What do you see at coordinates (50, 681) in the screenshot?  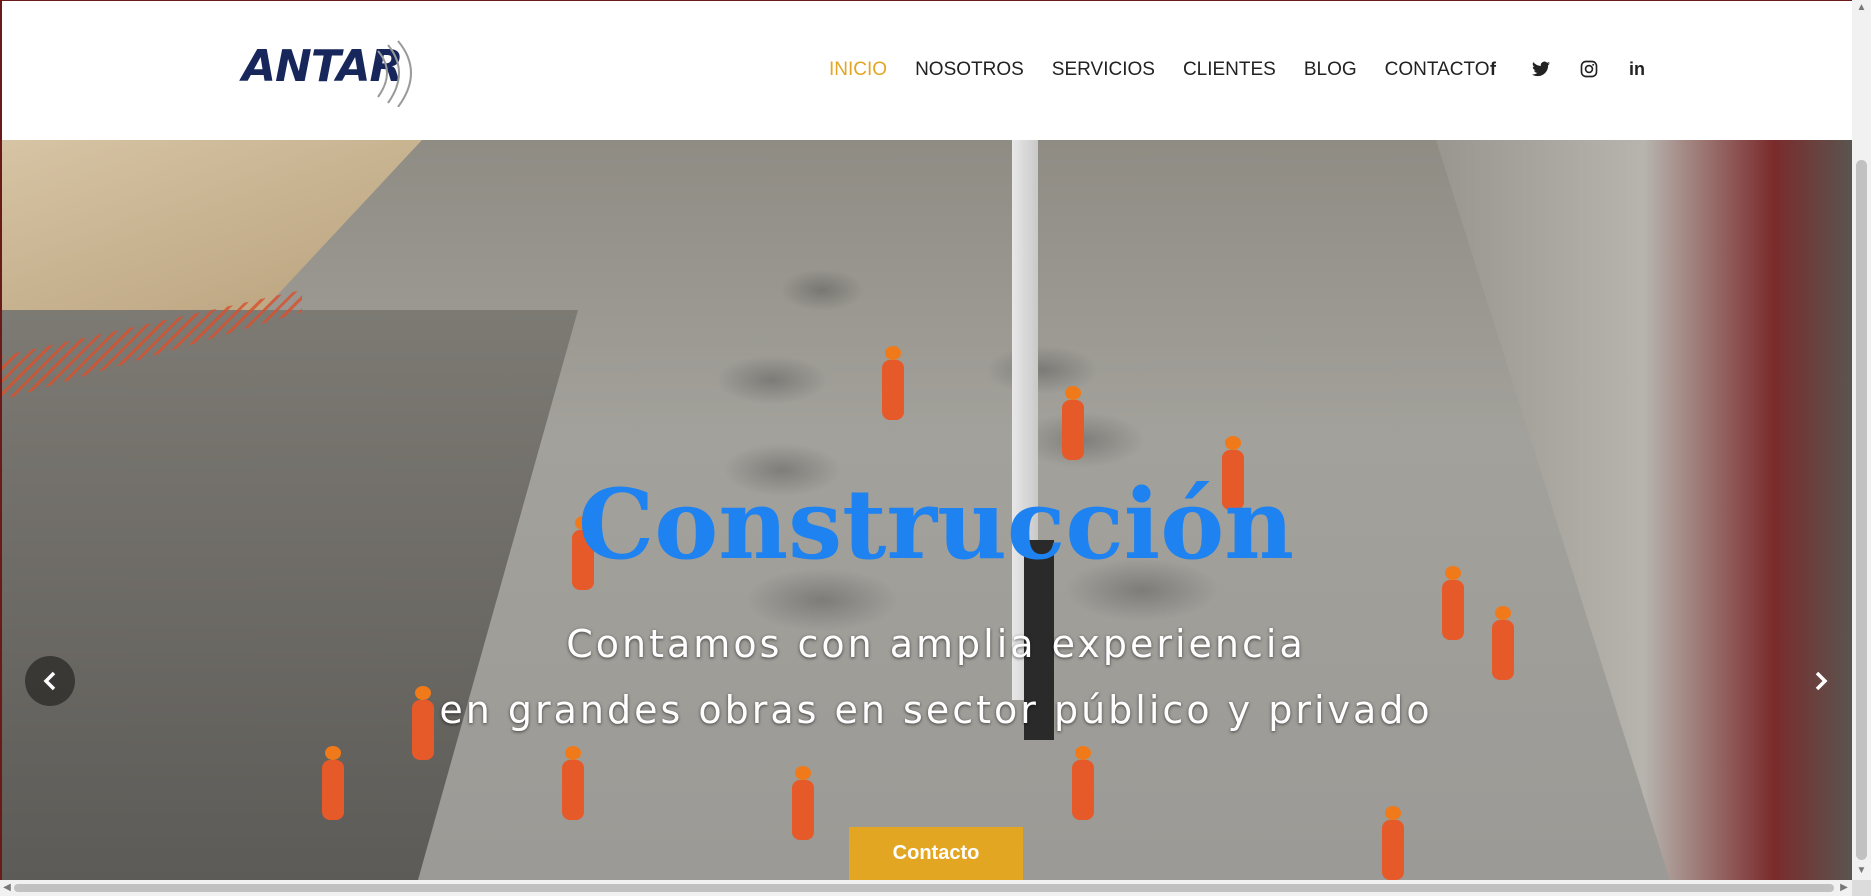 I see `slider-prev-icon` at bounding box center [50, 681].